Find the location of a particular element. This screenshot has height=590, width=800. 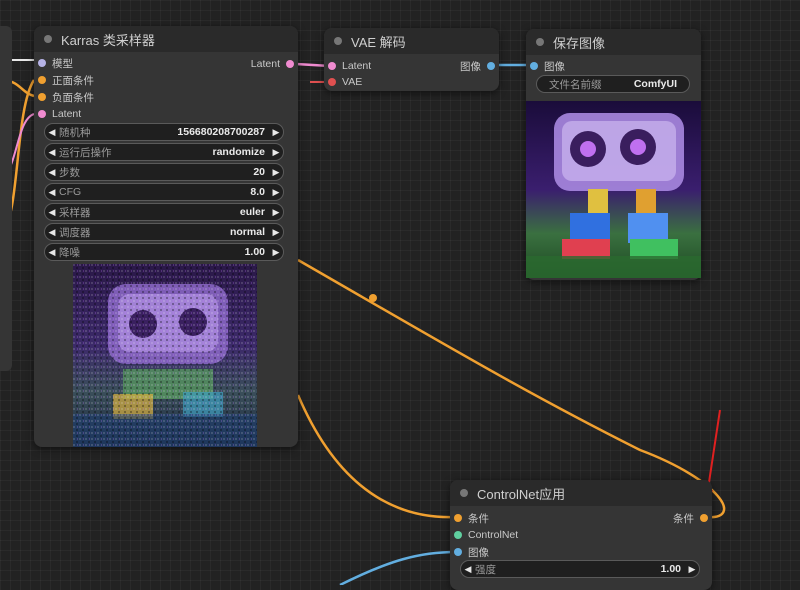

widget-label: CFG is located at coordinates (70, 192).